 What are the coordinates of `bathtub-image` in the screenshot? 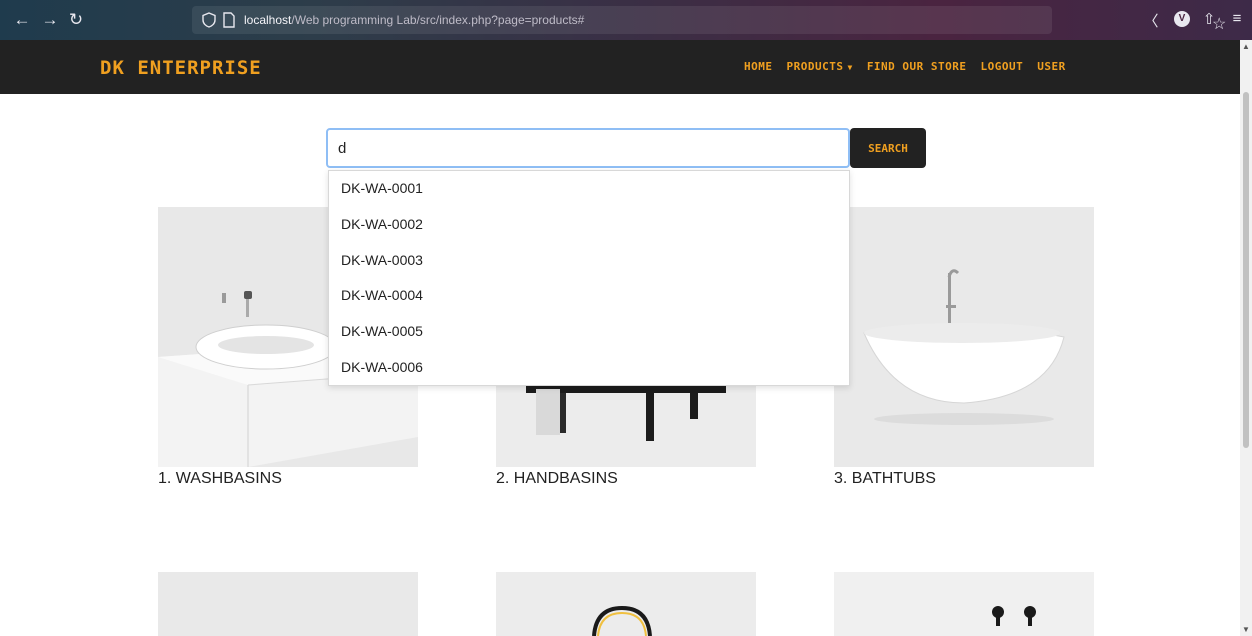 It's located at (964, 337).